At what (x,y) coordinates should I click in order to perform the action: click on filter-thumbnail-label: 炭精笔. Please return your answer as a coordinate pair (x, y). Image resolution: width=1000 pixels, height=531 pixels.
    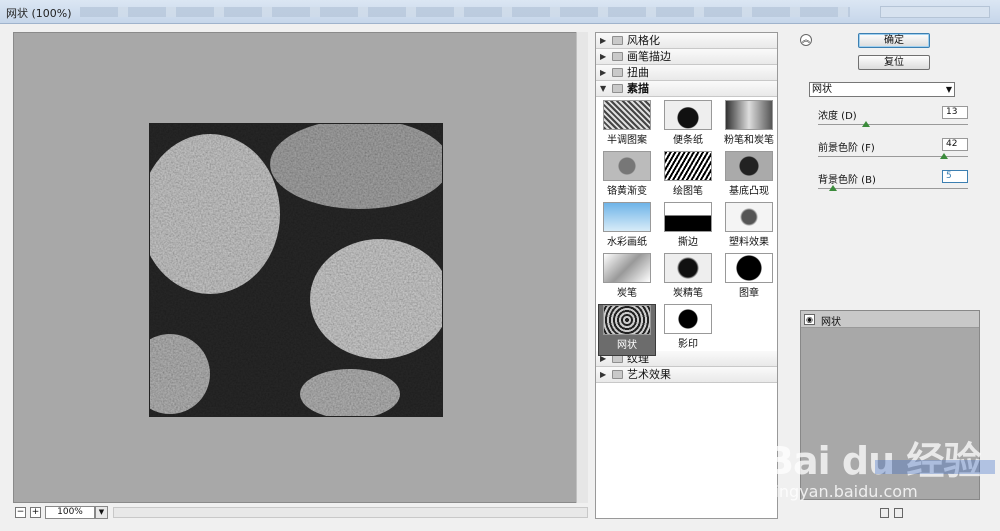
    Looking at the image, I should click on (688, 293).